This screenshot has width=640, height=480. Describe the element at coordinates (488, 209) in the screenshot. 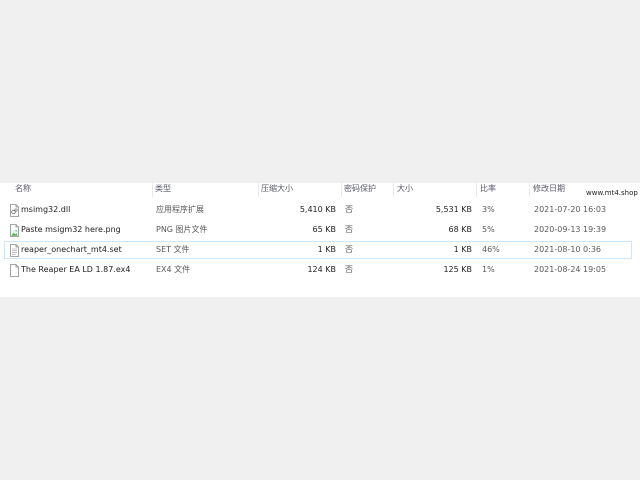

I see `file-ratio: 3%` at that location.